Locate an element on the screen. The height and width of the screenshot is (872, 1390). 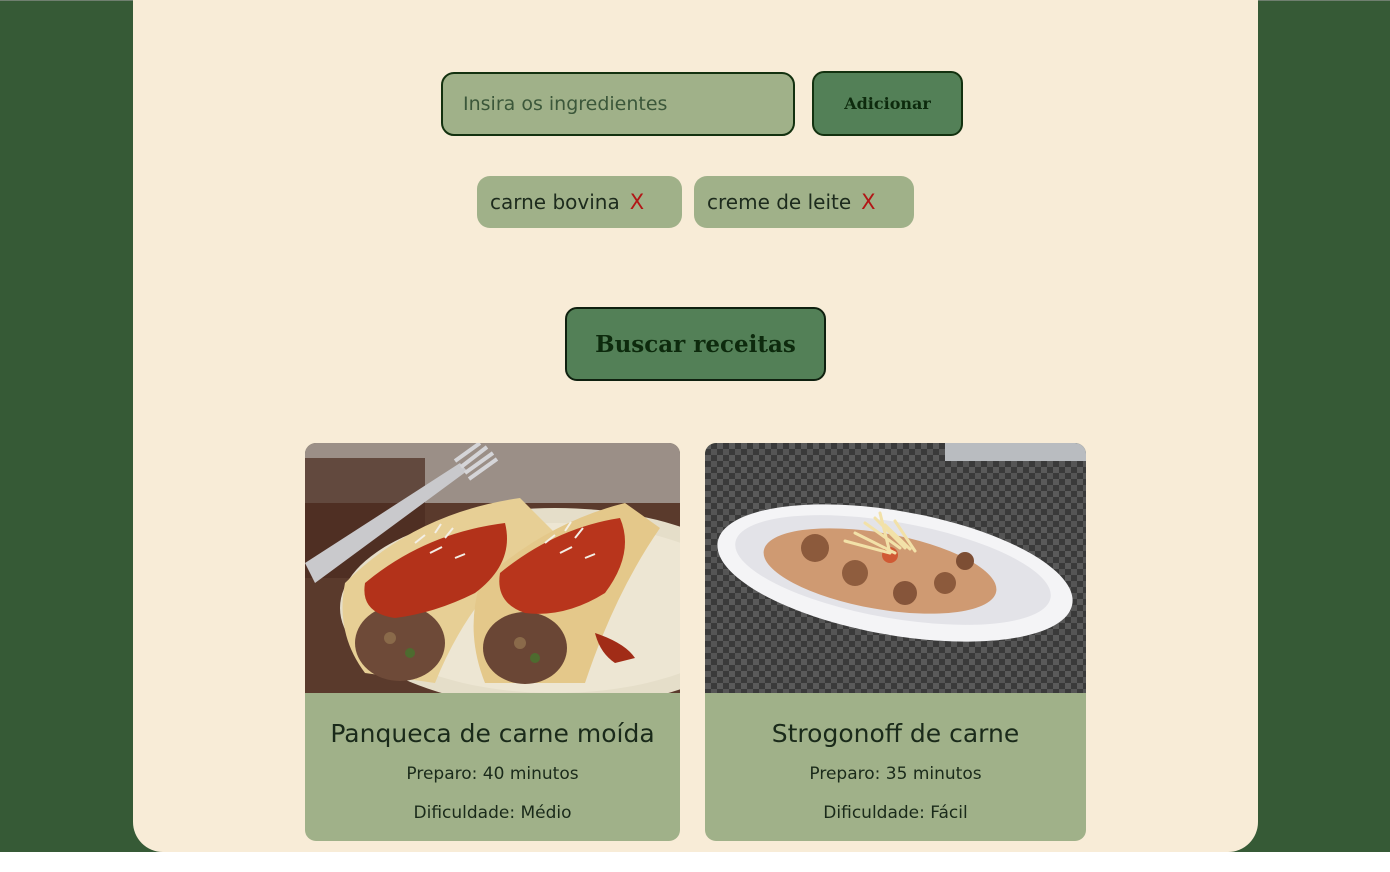
recipe-photo-pancakes is located at coordinates (492, 568).